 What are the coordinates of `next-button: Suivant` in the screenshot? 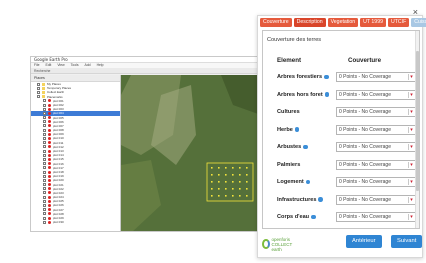 It's located at (407, 241).